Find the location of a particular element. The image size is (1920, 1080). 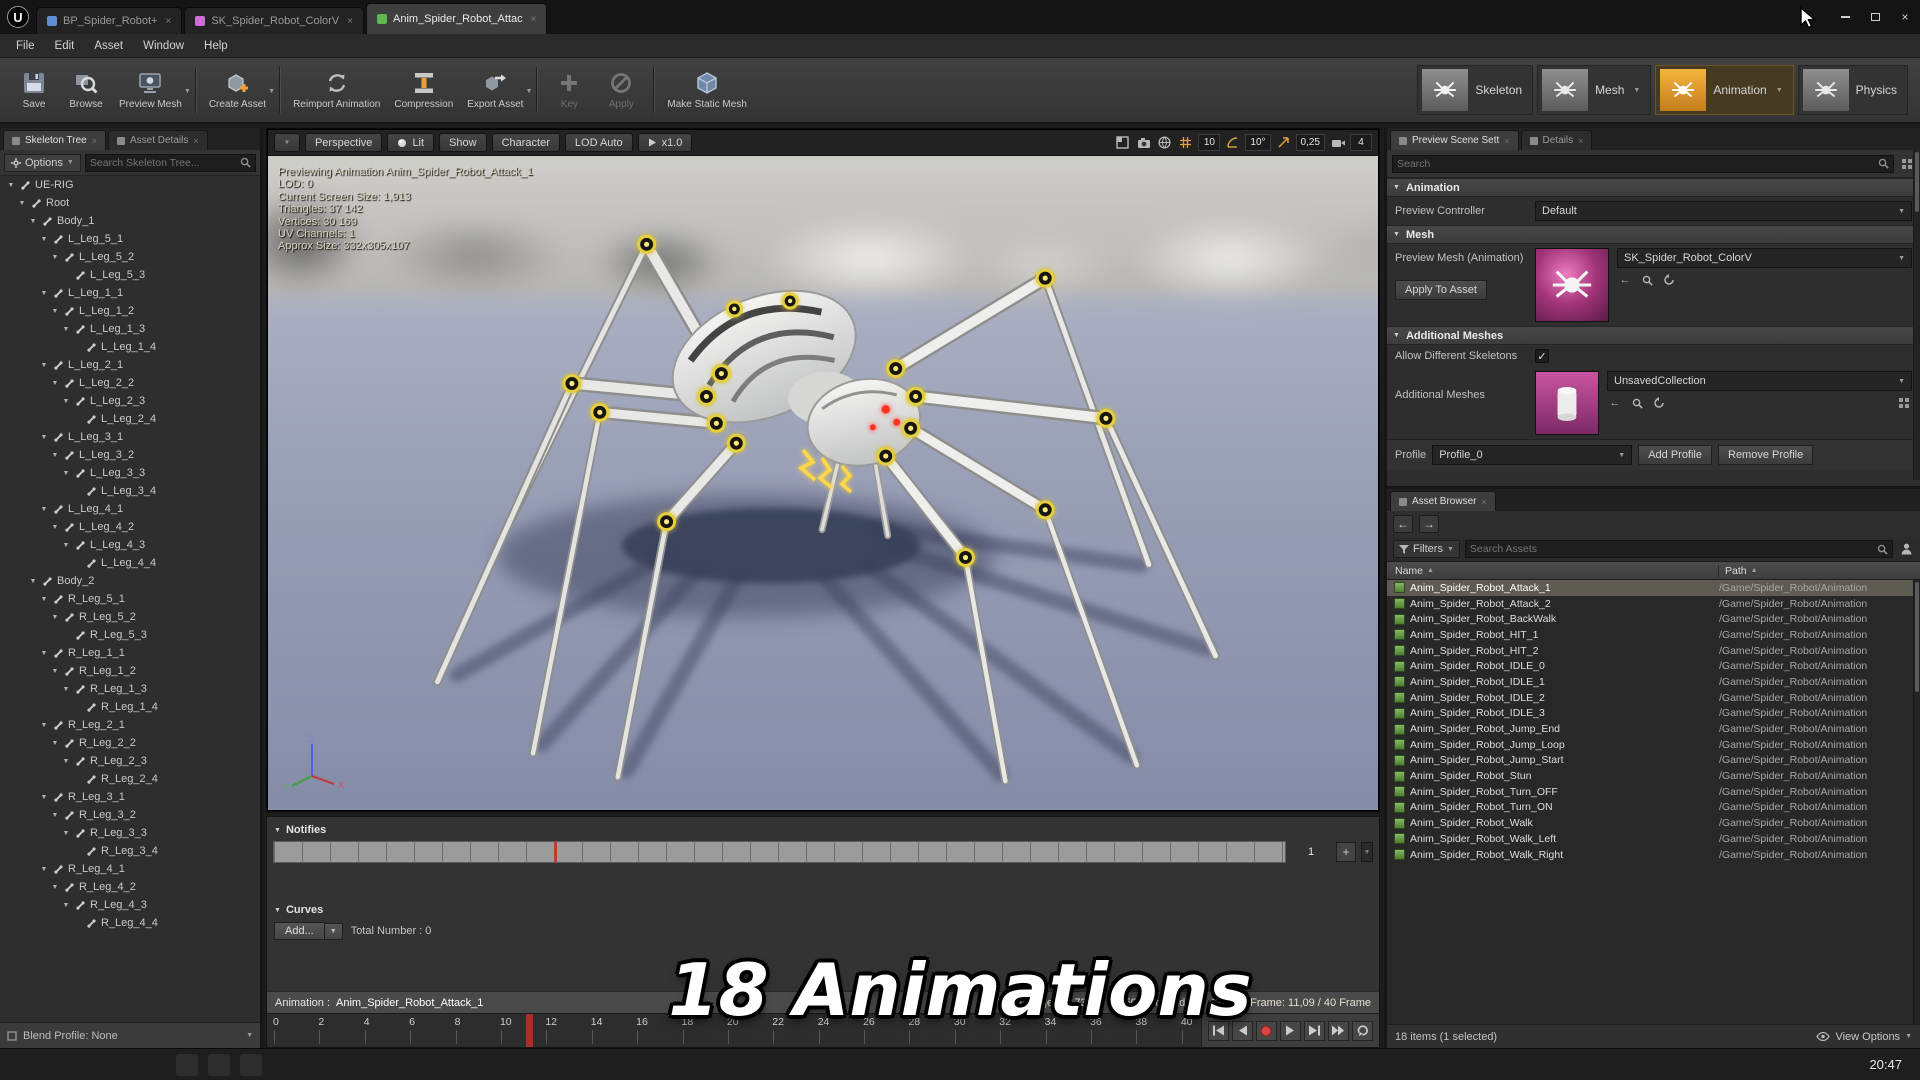

menu-item: File is located at coordinates (25, 46).